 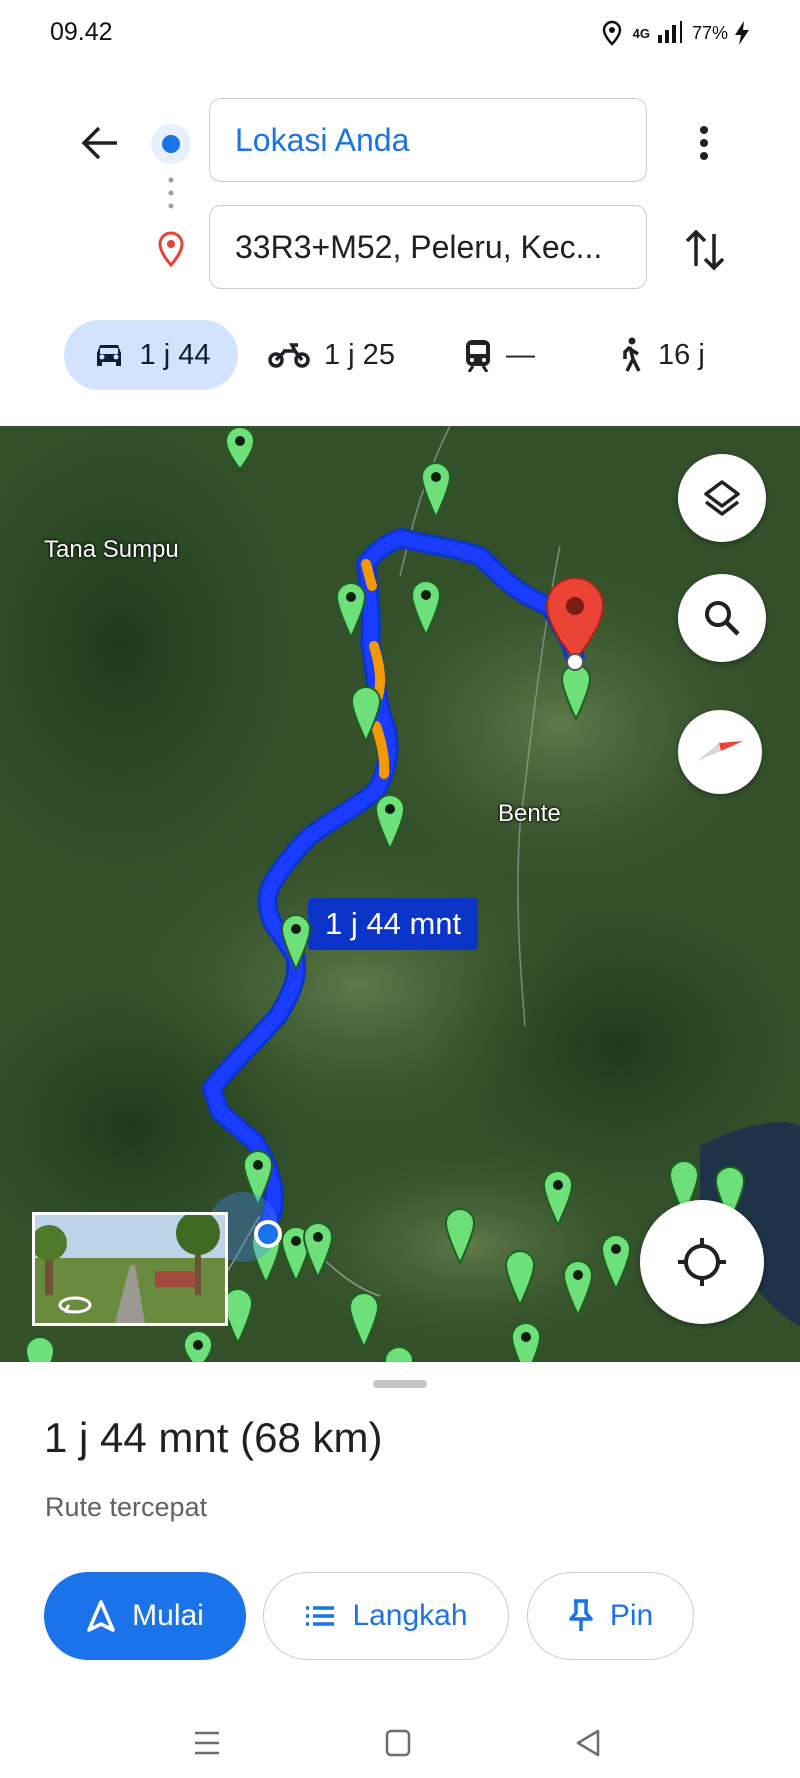 I want to click on layers-button, so click(x=722, y=498).